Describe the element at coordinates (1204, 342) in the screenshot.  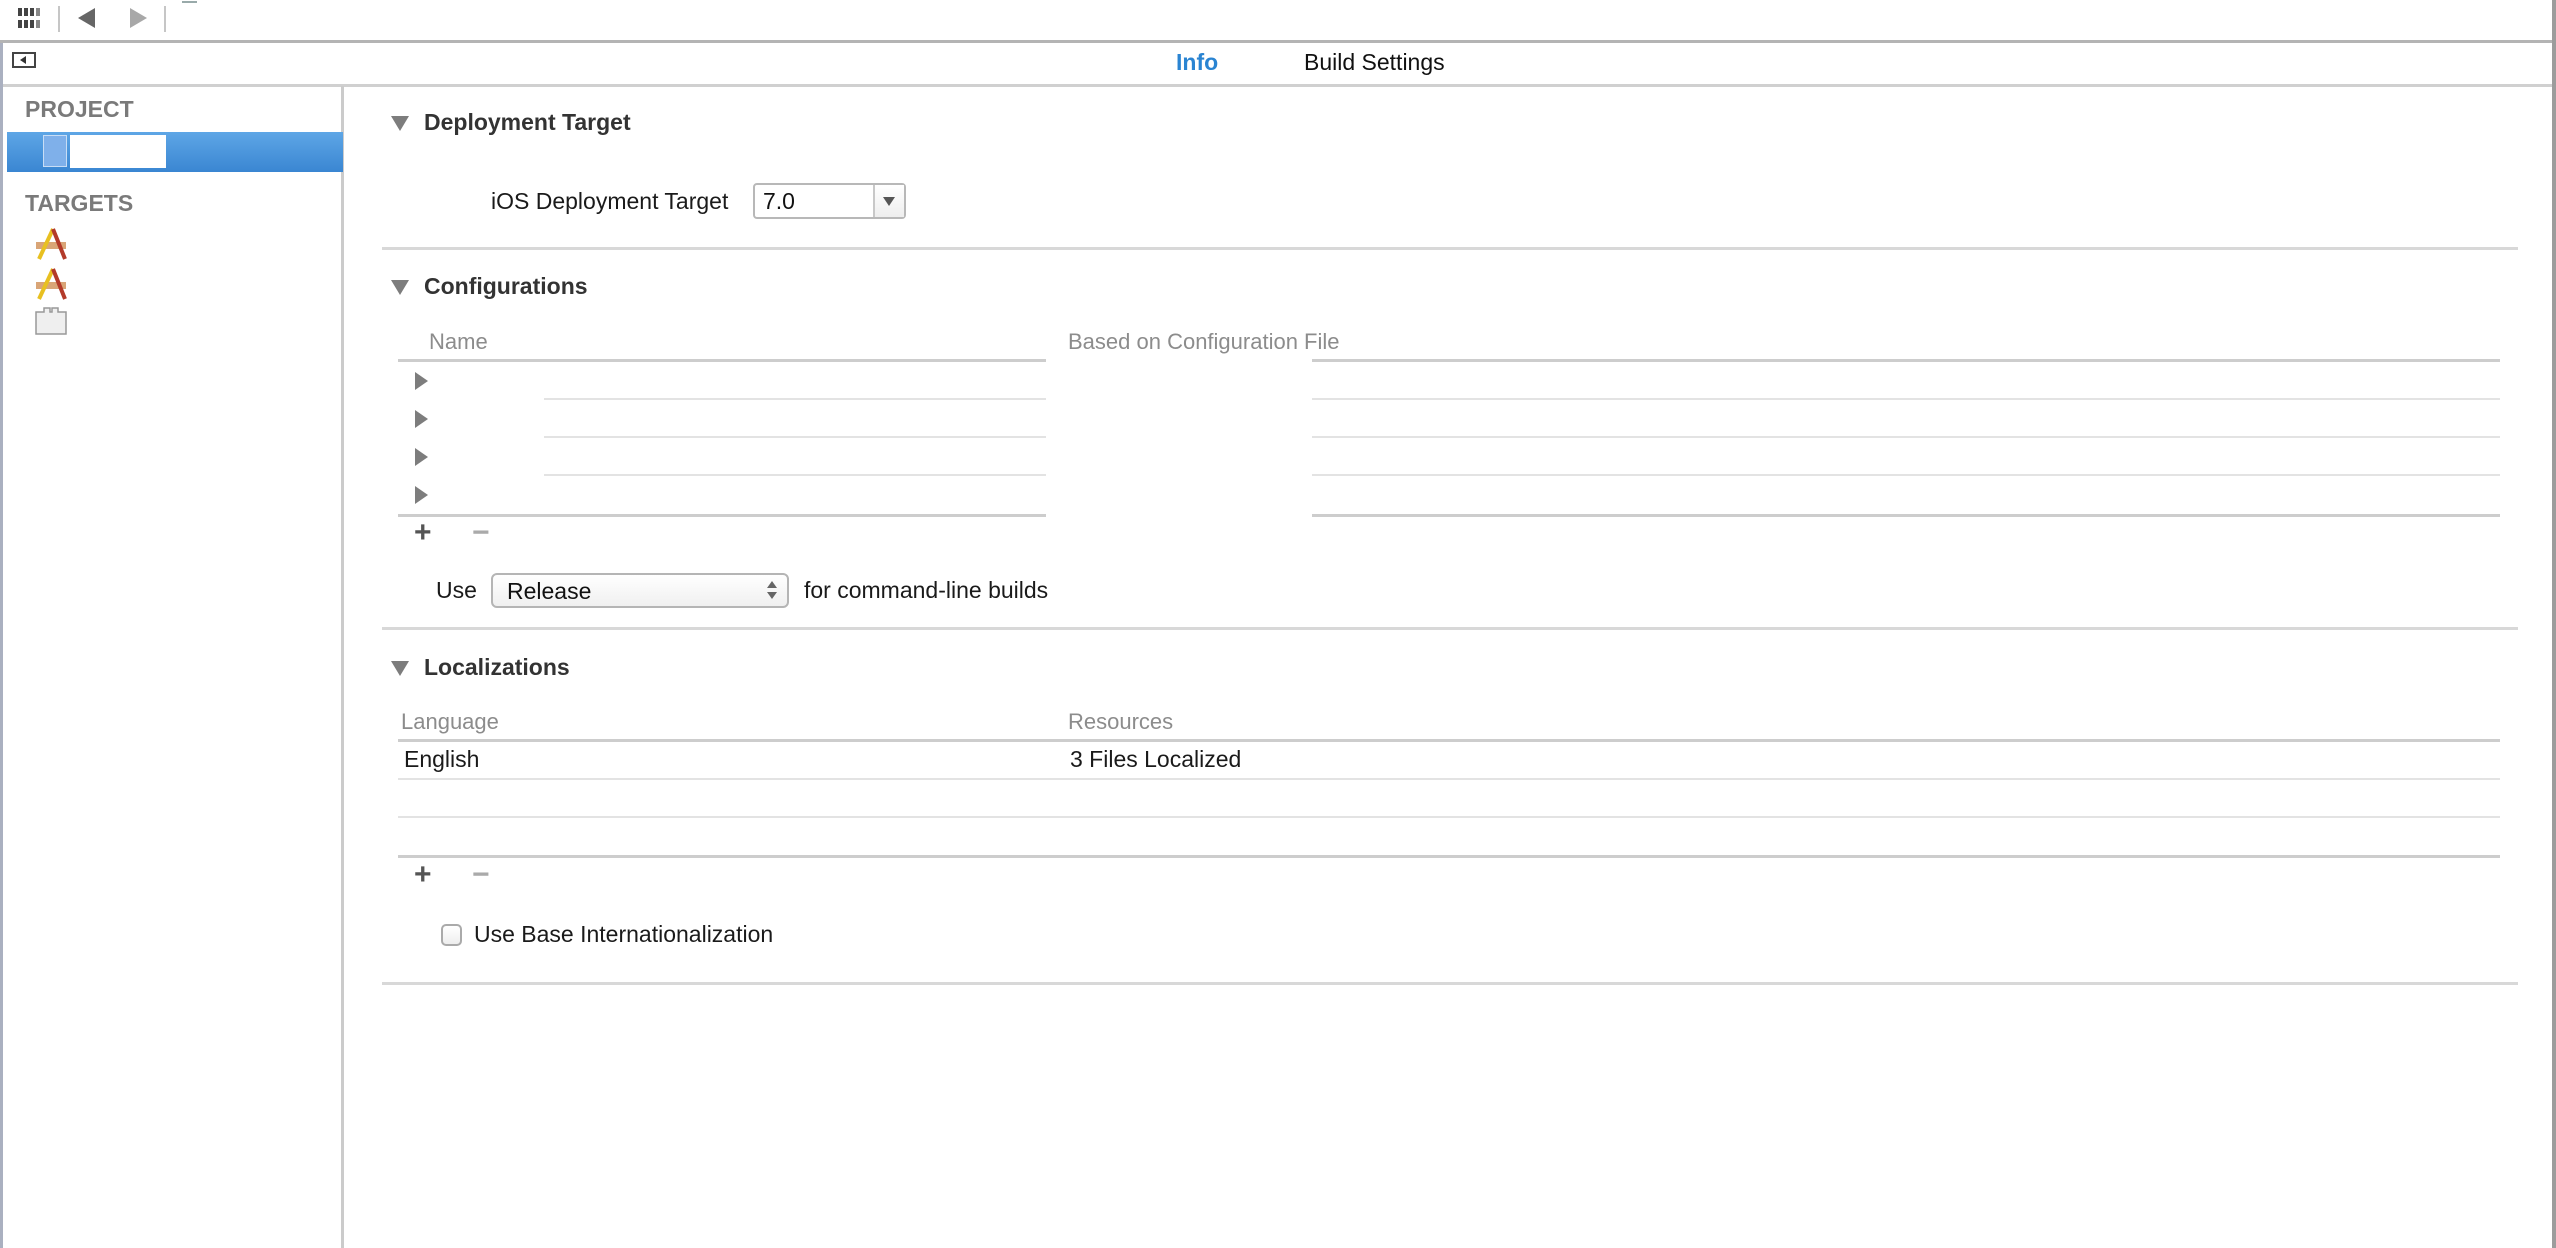
I see `column-header-config-file: Based on Configuration File` at that location.